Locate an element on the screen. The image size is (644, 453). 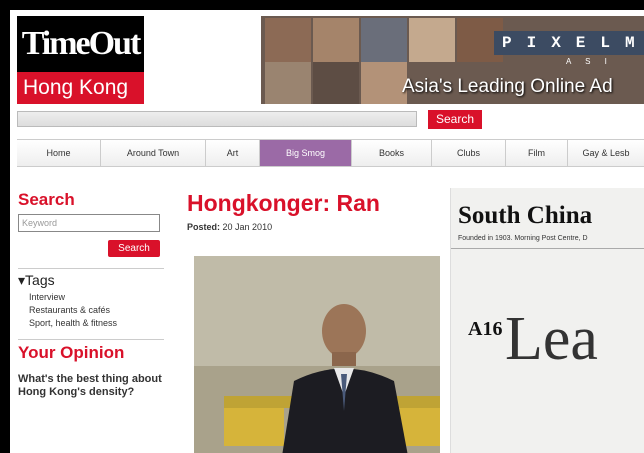
timeout-logo: TimeOut Hong Kong is located at coordinates (80, 60).